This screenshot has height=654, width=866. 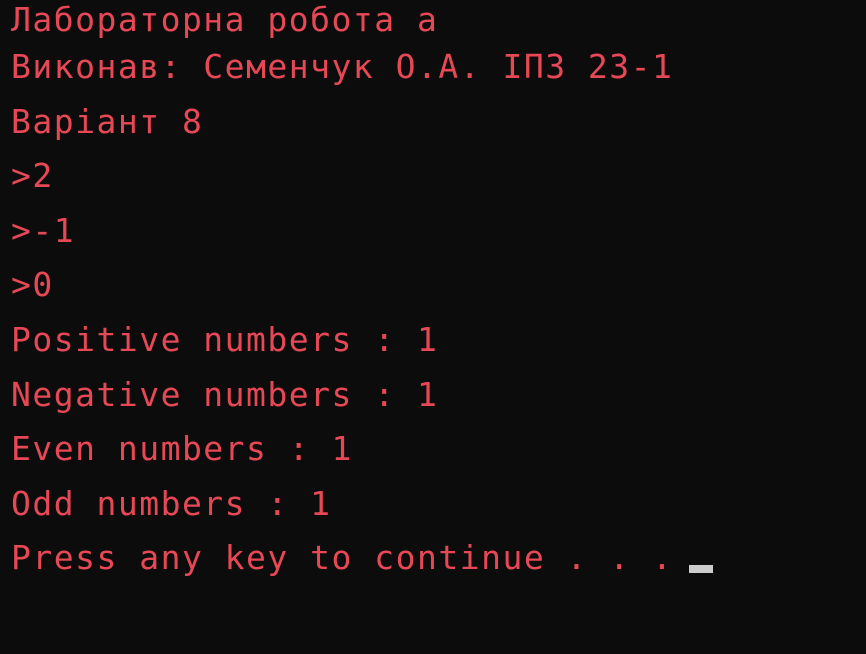 I want to click on text-cursor, so click(x=701, y=569).